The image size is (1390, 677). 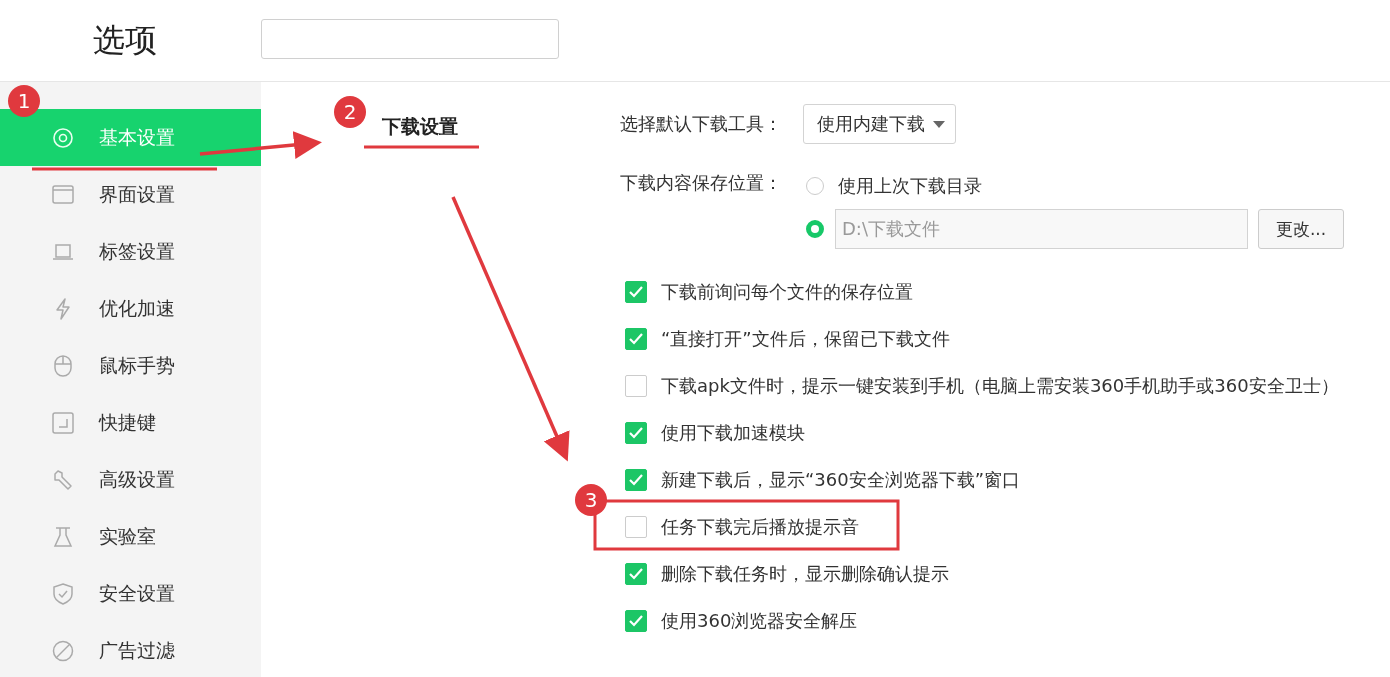 What do you see at coordinates (701, 183) in the screenshot?
I see `field-label: 下载内容保存位置：` at bounding box center [701, 183].